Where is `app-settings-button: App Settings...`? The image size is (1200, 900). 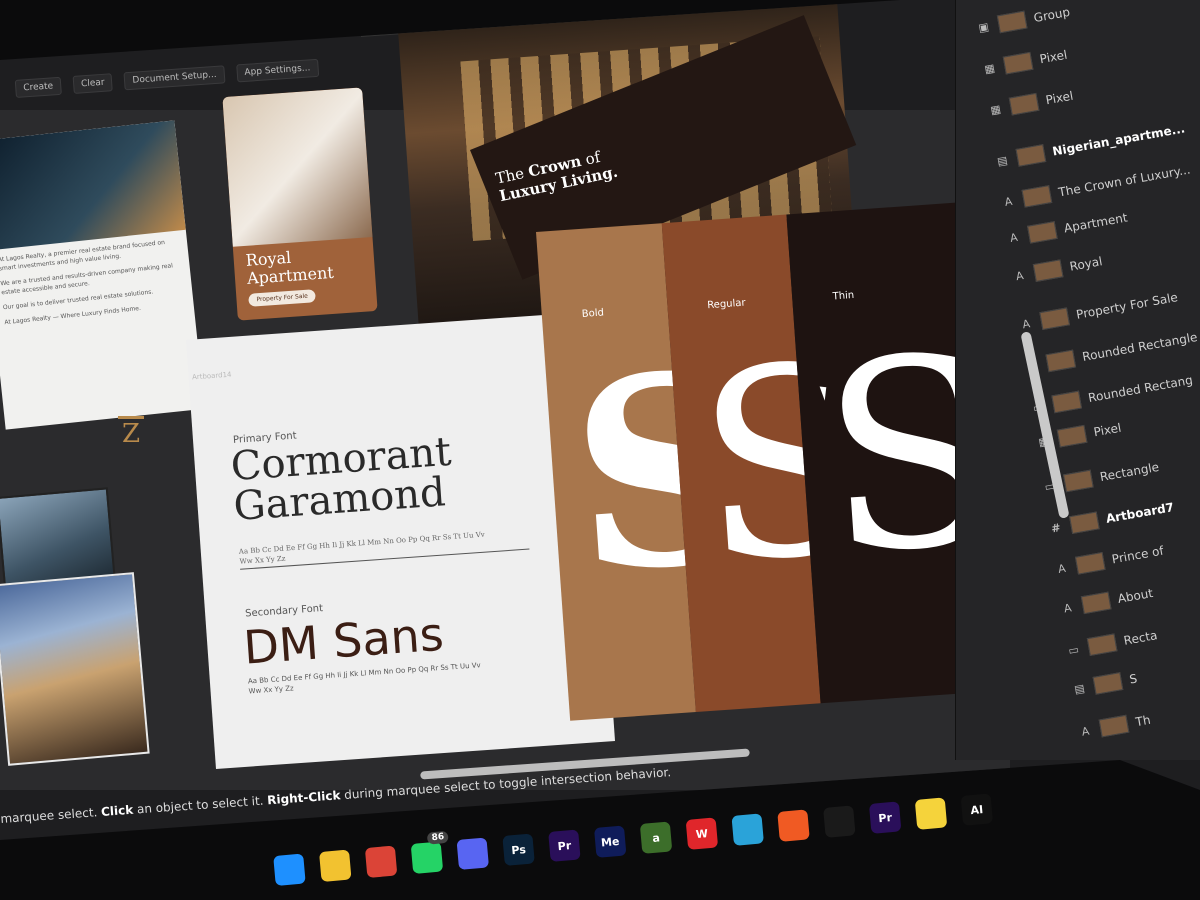
app-settings-button: App Settings... is located at coordinates (277, 70).